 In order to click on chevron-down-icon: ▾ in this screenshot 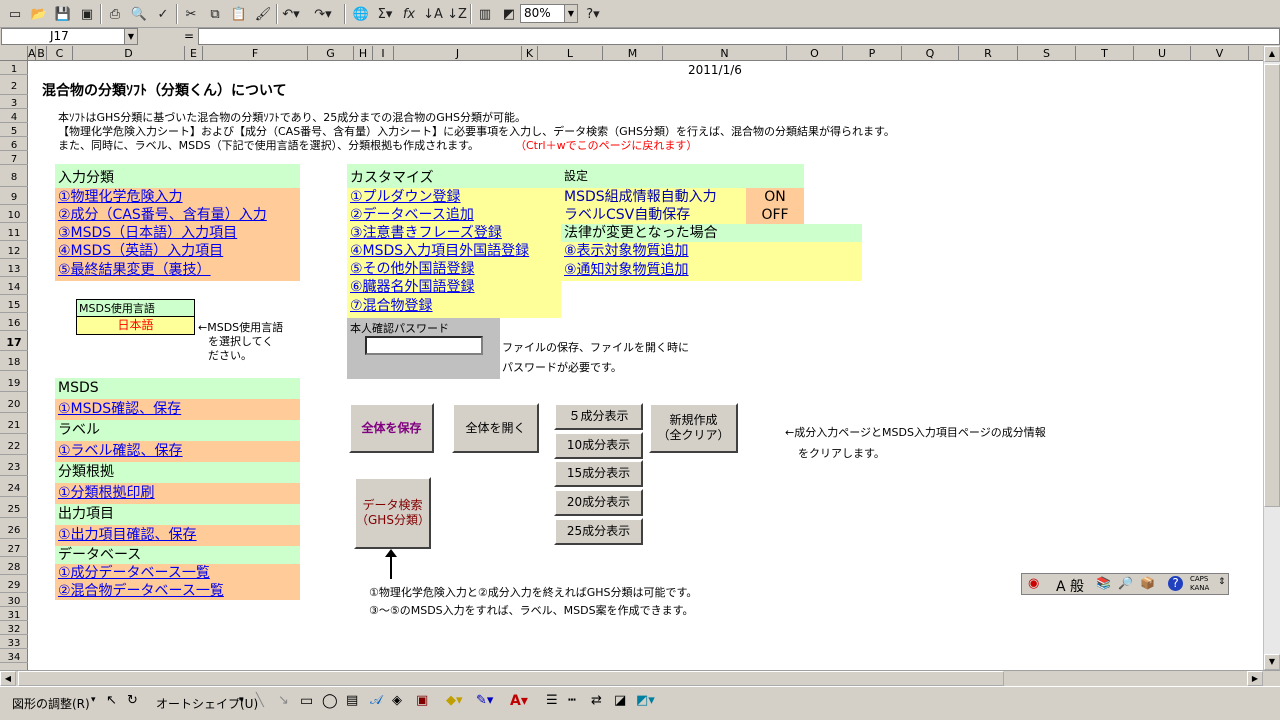, I will do `click(241, 700)`.